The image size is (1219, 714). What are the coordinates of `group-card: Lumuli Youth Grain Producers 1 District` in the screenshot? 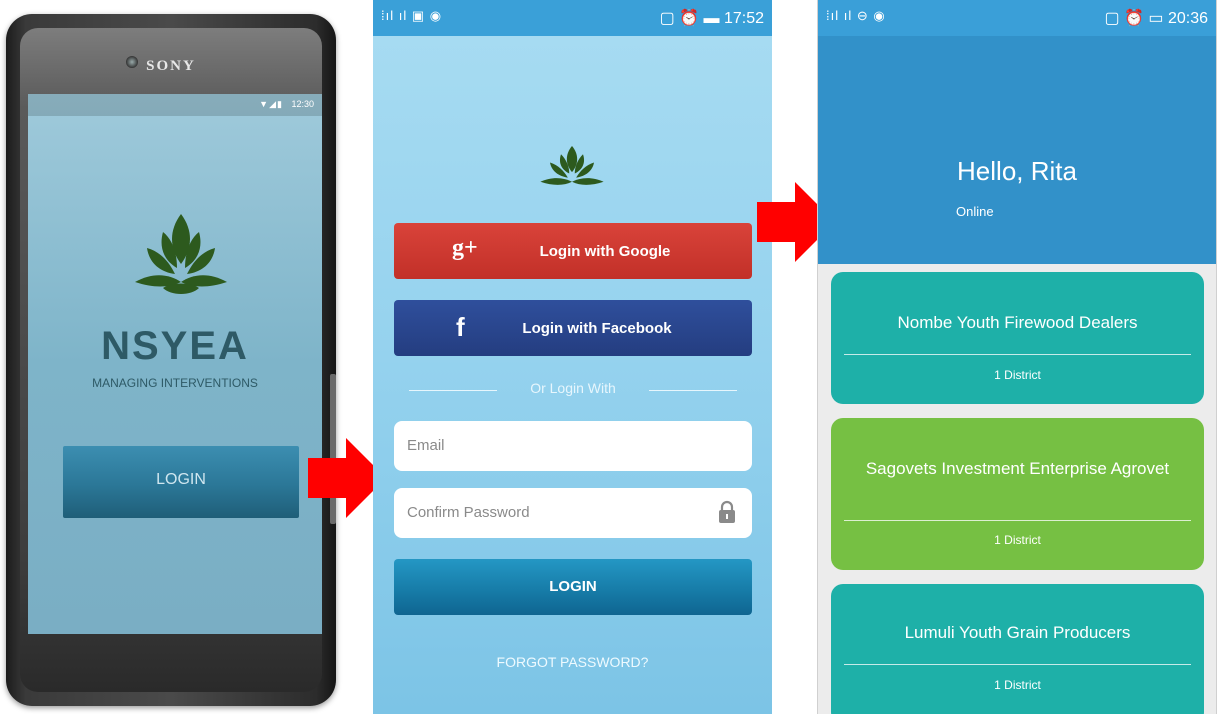 It's located at (1017, 649).